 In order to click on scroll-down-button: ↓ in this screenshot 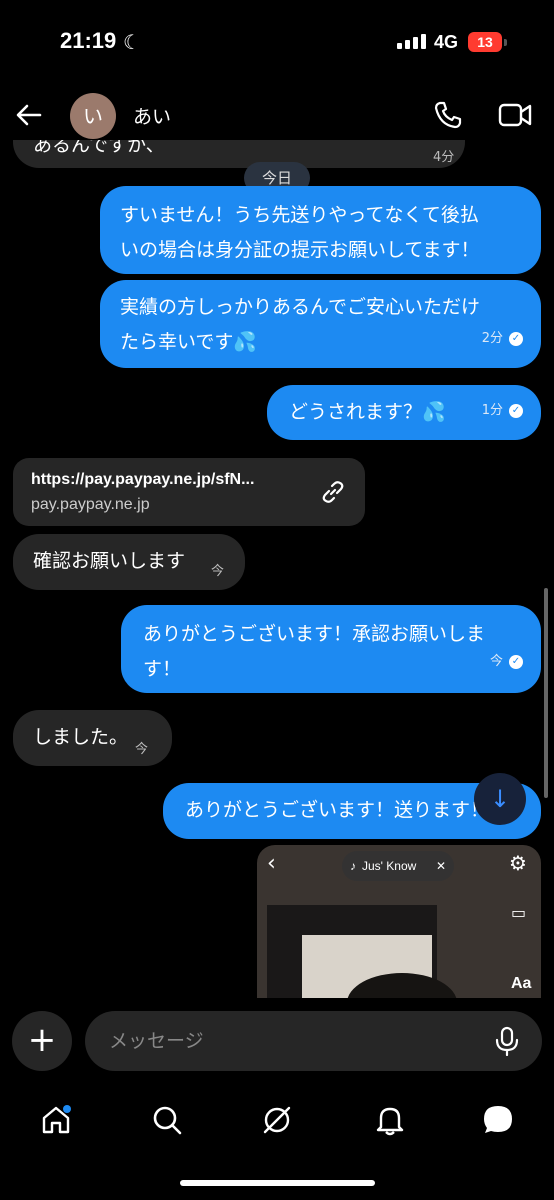, I will do `click(500, 799)`.